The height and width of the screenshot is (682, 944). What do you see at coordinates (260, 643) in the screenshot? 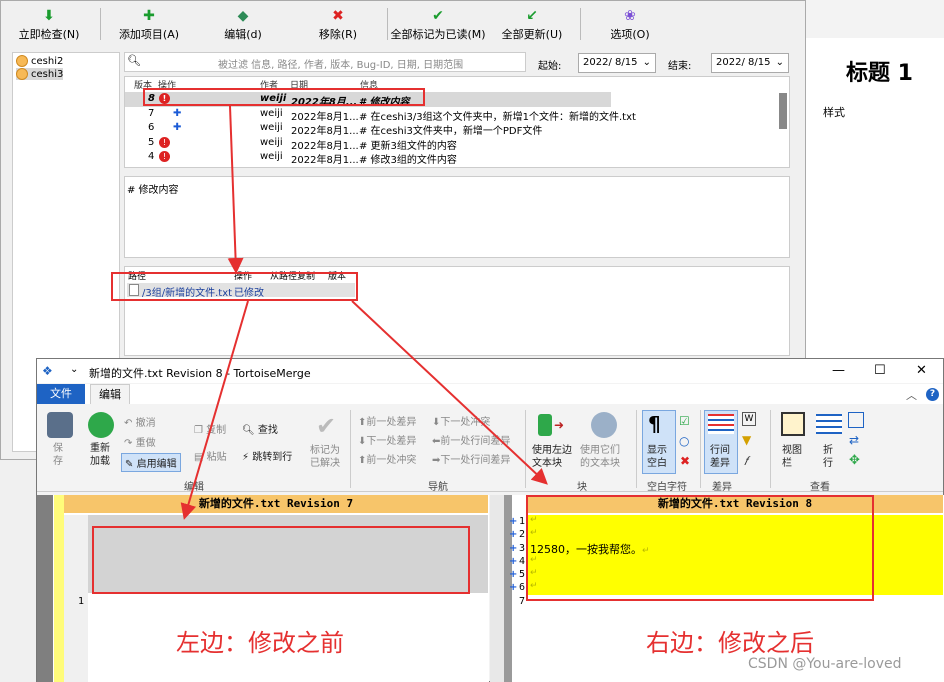
I see `annotation-left: 左边：修改之前` at bounding box center [260, 643].